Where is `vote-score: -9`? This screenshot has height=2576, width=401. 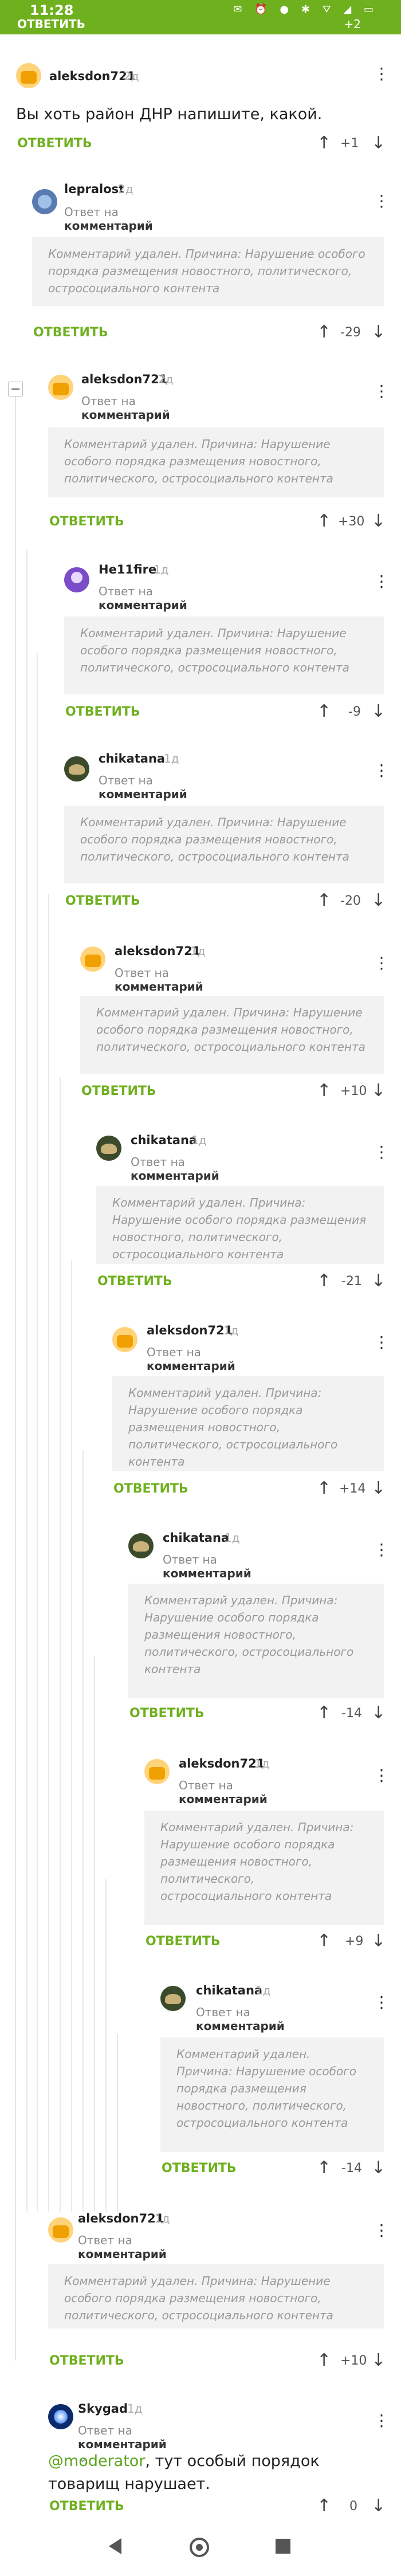
vote-score: -9 is located at coordinates (354, 712).